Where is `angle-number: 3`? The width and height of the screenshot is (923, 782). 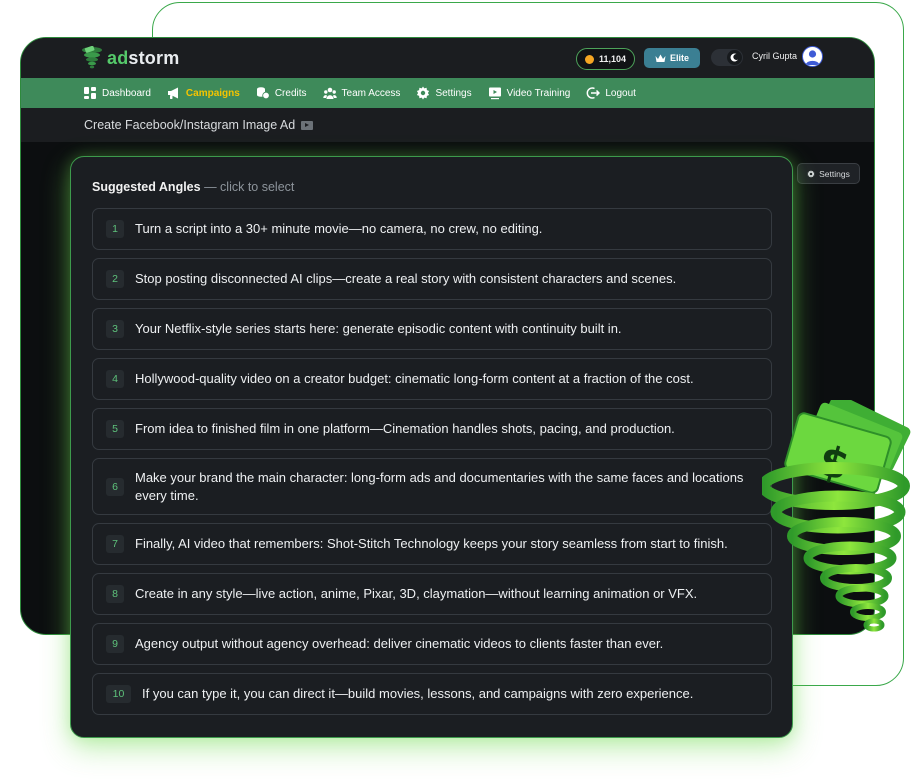 angle-number: 3 is located at coordinates (115, 329).